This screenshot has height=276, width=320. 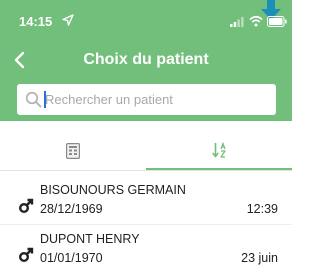 I want to click on list-icon, so click(x=73, y=151).